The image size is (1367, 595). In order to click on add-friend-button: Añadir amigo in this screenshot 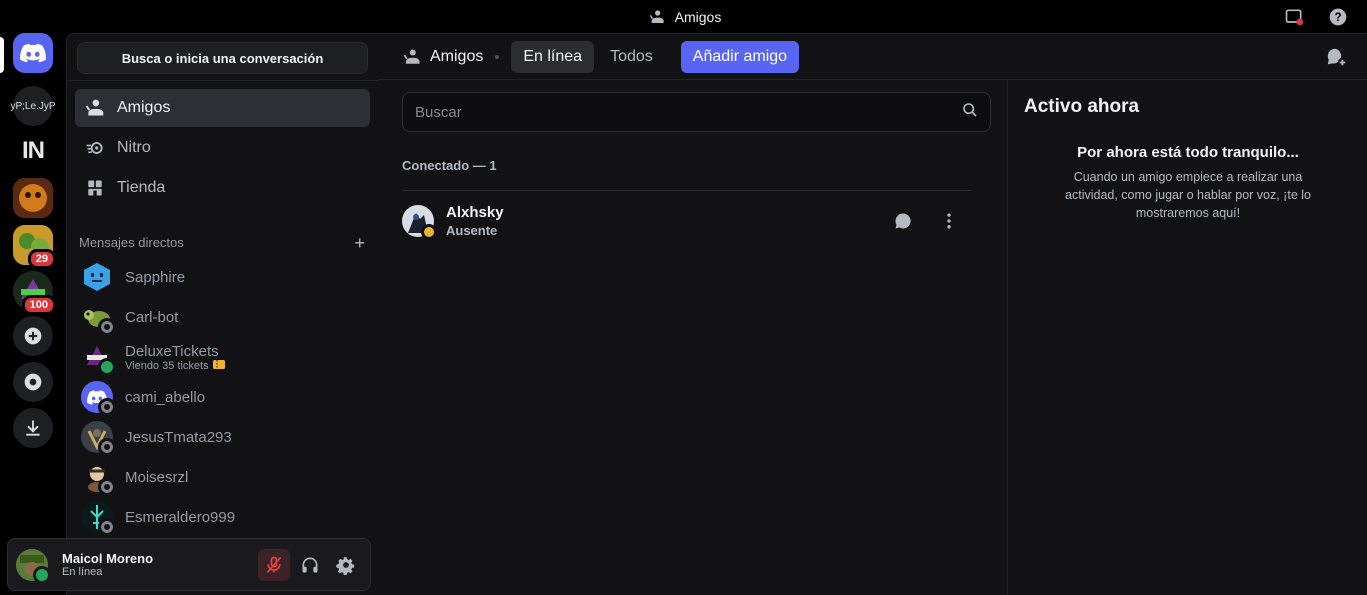, I will do `click(740, 56)`.